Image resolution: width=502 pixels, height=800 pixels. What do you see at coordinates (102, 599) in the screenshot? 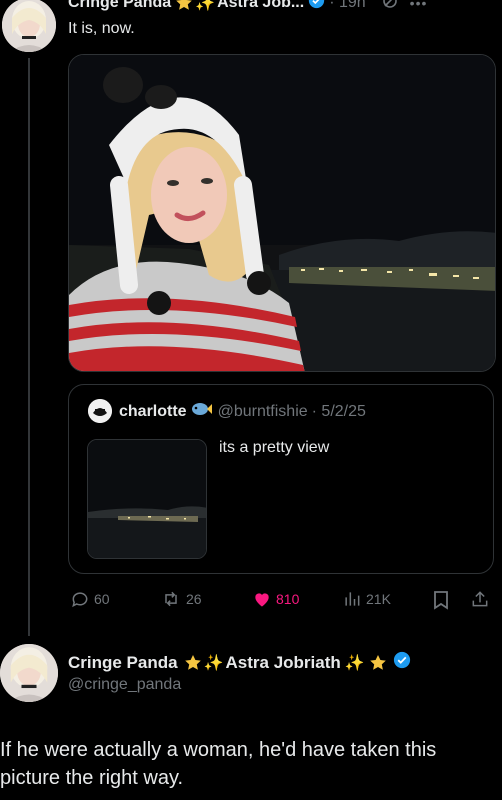
I see `reply-count: 60` at bounding box center [102, 599].